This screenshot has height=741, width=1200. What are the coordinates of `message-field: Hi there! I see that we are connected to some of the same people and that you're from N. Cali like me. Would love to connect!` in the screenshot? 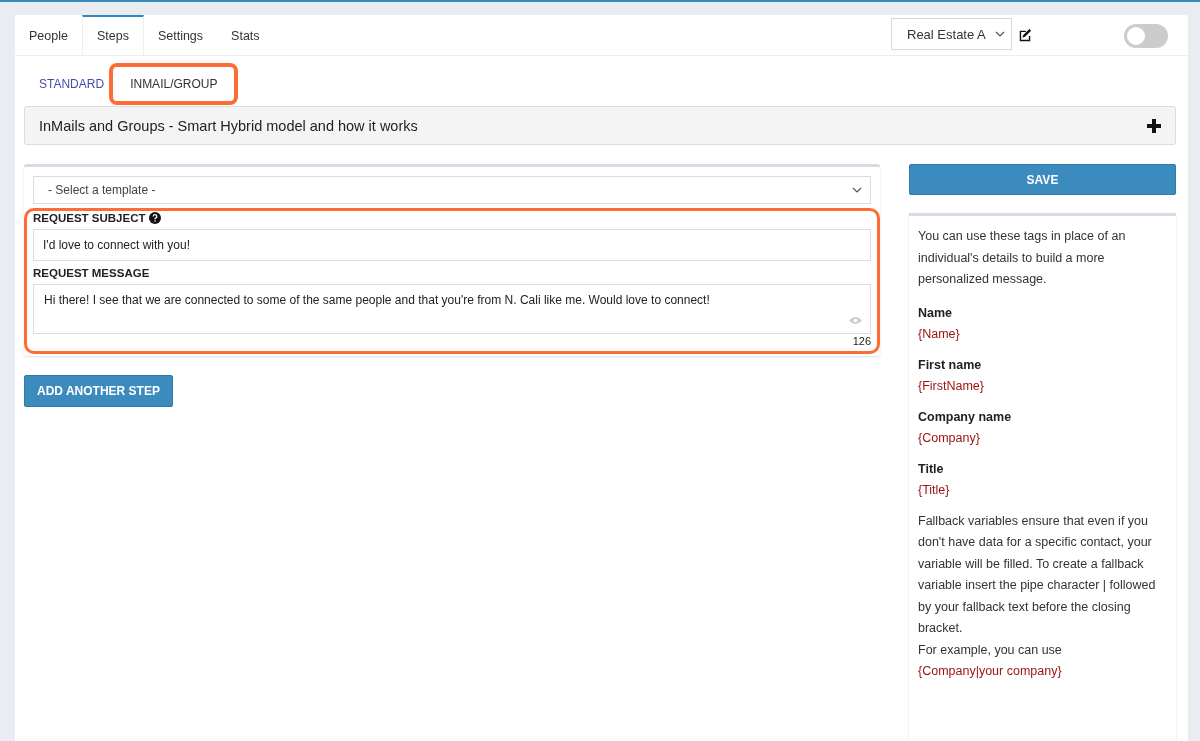 It's located at (452, 309).